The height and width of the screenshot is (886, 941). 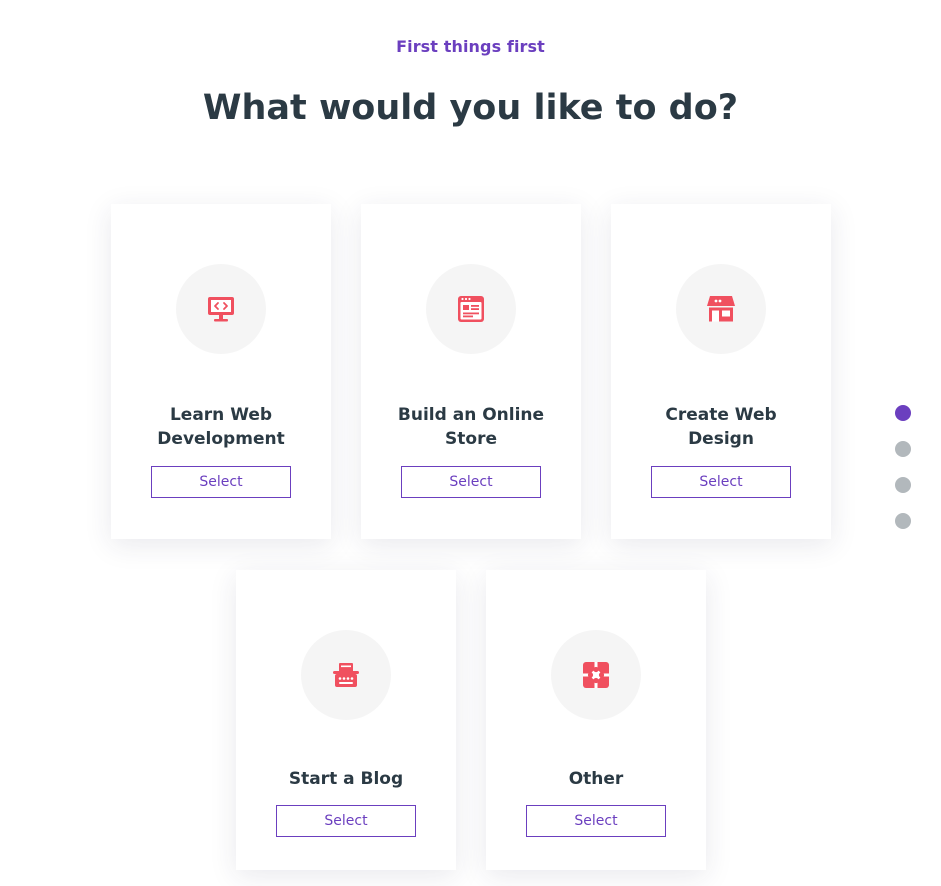 I want to click on pagination-dots, so click(x=903, y=477).